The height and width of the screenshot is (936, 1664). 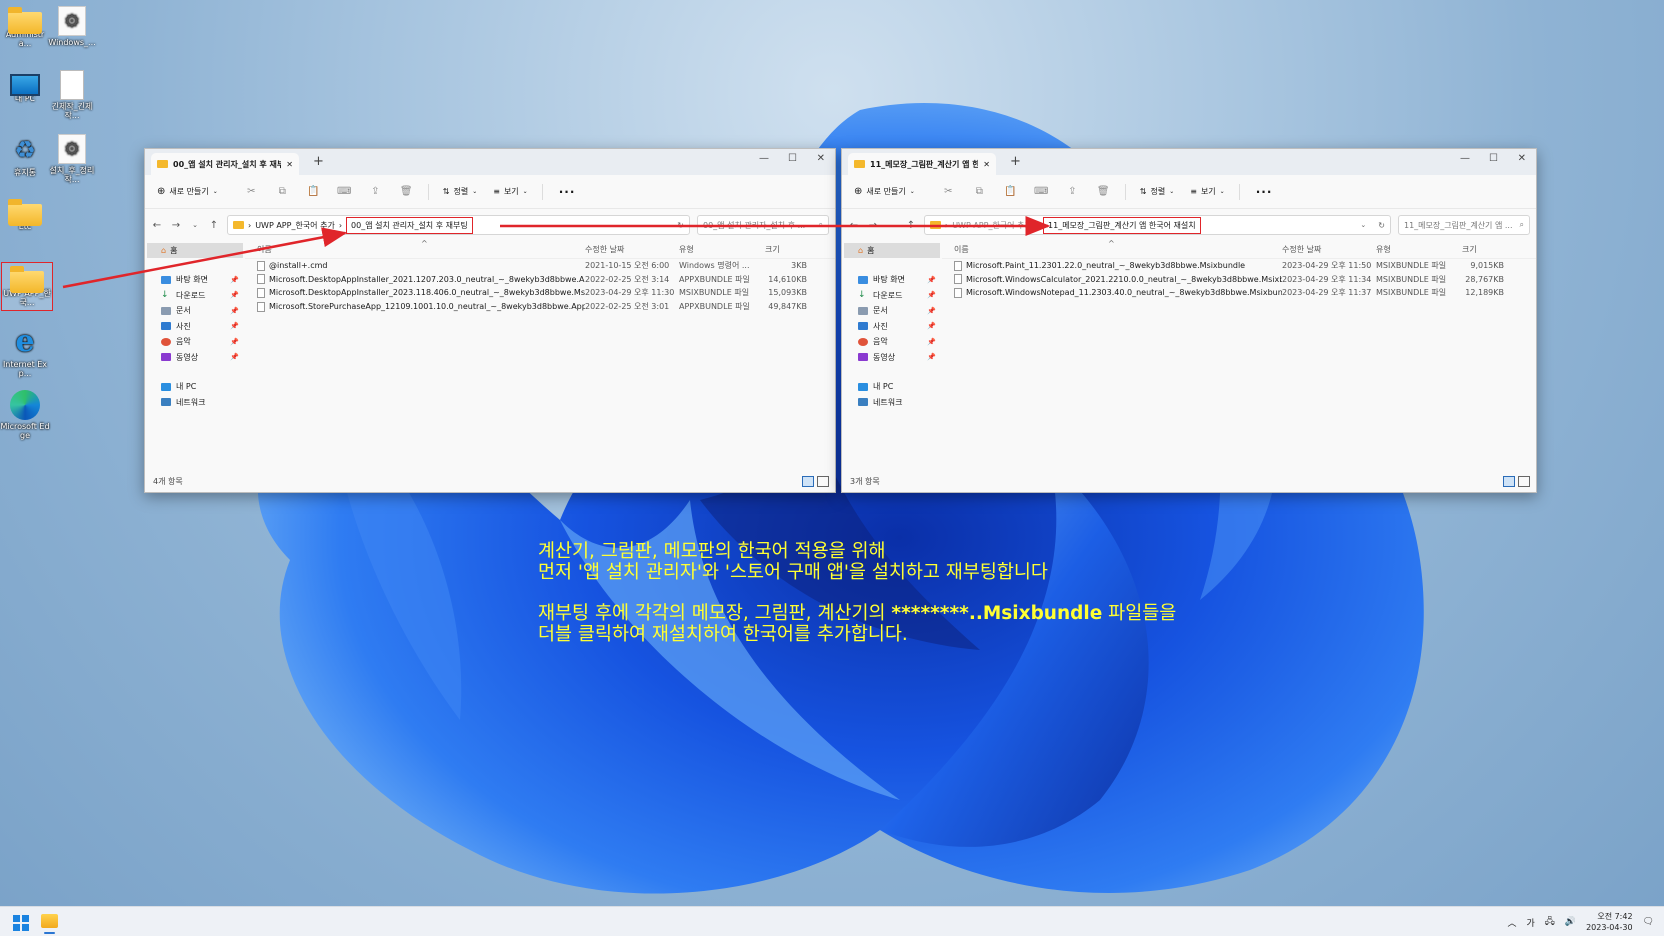 What do you see at coordinates (1189, 162) in the screenshot?
I see `title-bar: 11_메모장_그림판_계산기 앱 한국어 재설치 ✕ + — ☐ ✕` at bounding box center [1189, 162].